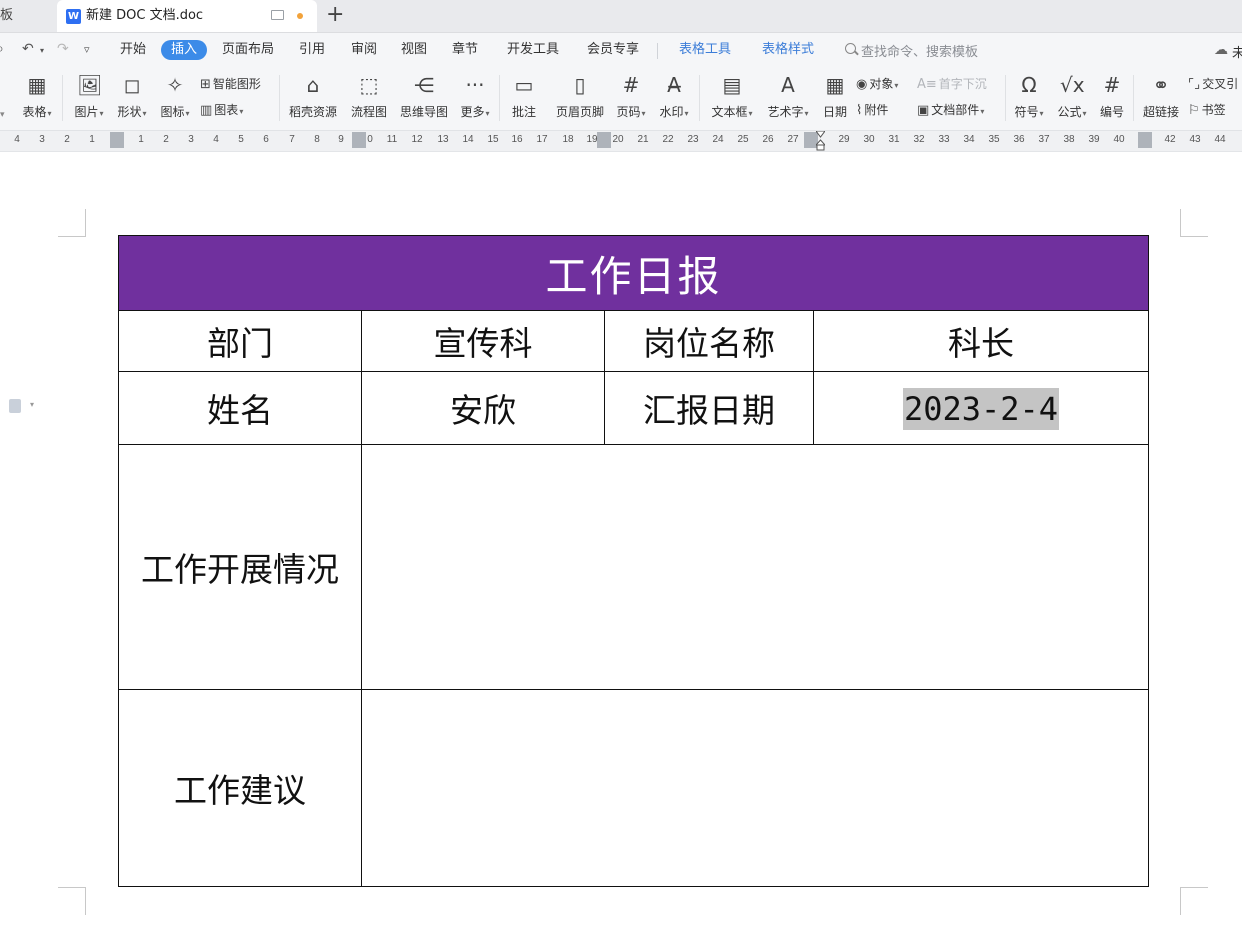 The width and height of the screenshot is (1242, 928). I want to click on date-button: ▦ 日期, so click(835, 98).